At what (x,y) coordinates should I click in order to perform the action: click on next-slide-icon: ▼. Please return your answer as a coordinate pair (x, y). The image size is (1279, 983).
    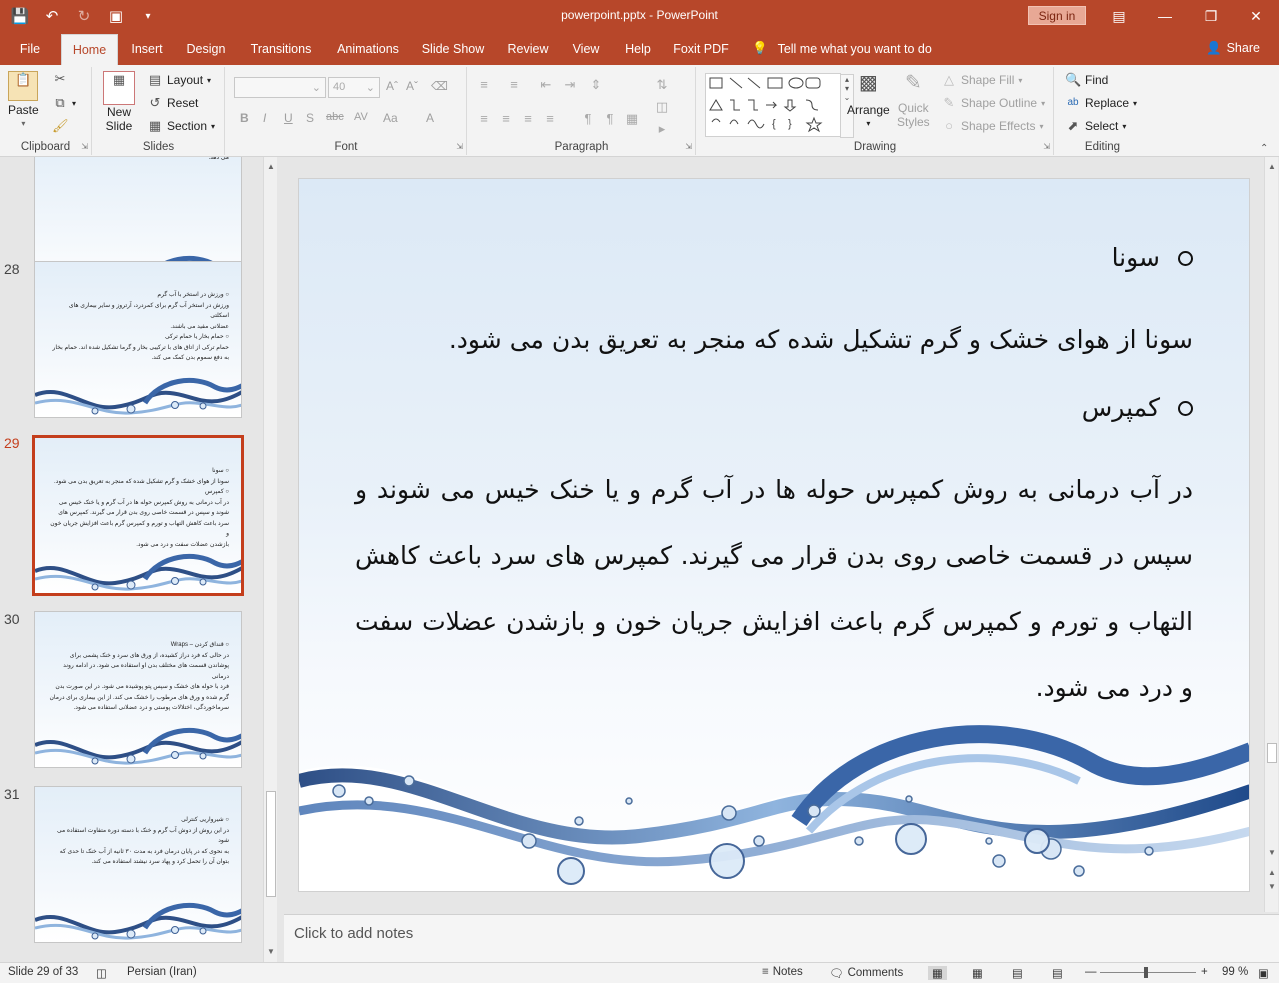
    Looking at the image, I should click on (1272, 887).